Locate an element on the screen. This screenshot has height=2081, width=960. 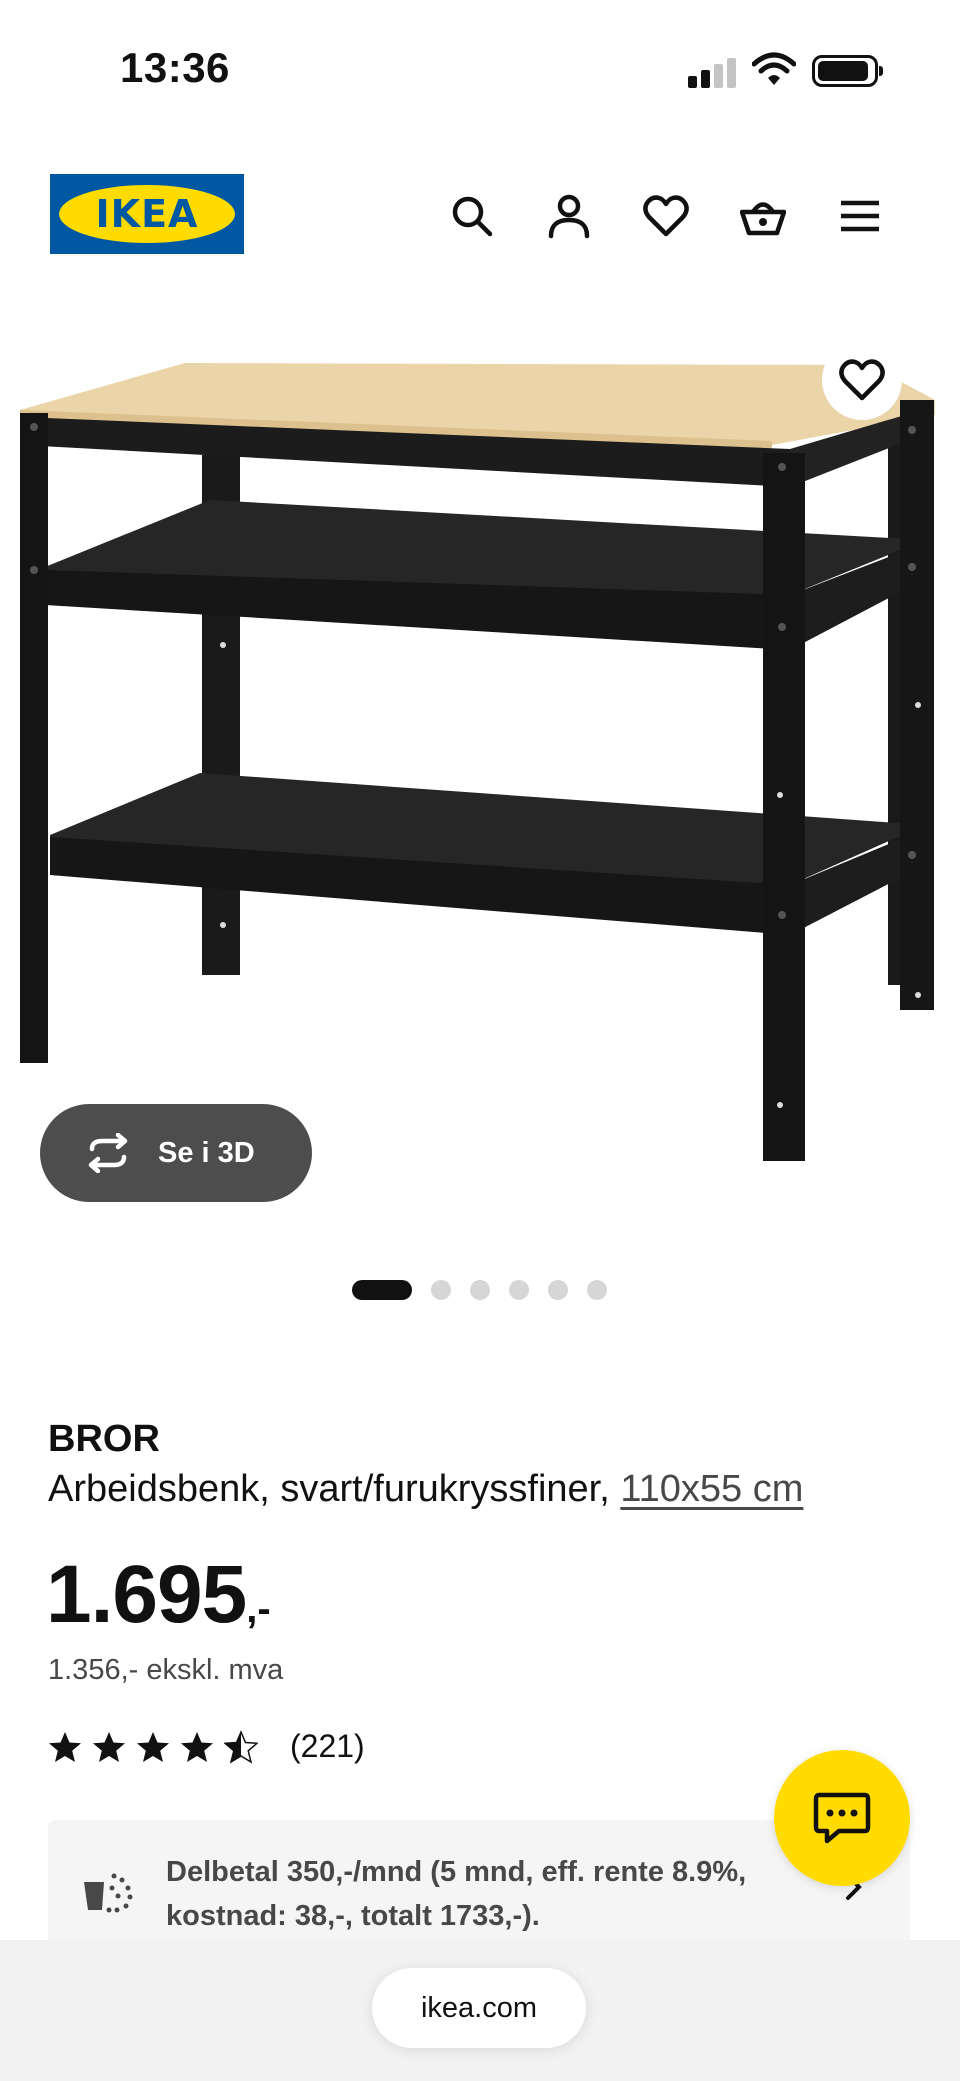
rotate-3d-icon is located at coordinates (108, 1153).